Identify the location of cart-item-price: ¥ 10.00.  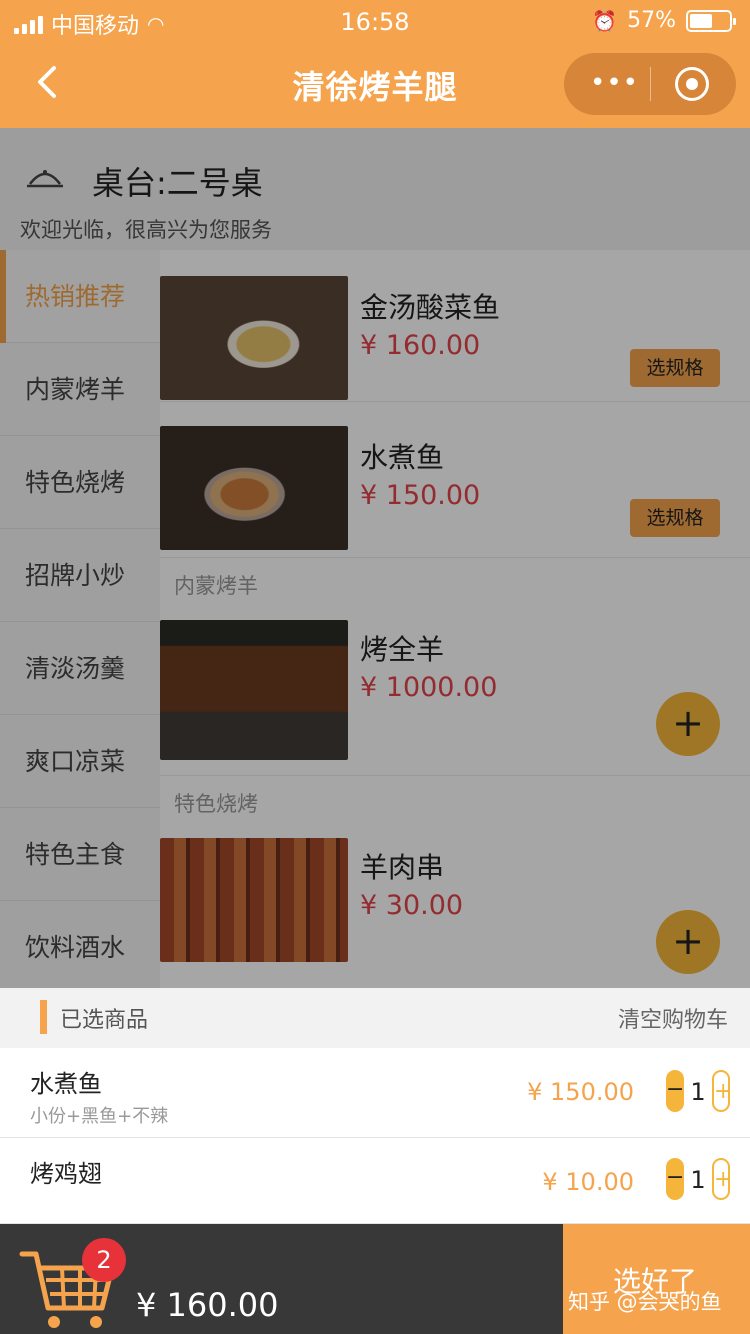
(588, 1182).